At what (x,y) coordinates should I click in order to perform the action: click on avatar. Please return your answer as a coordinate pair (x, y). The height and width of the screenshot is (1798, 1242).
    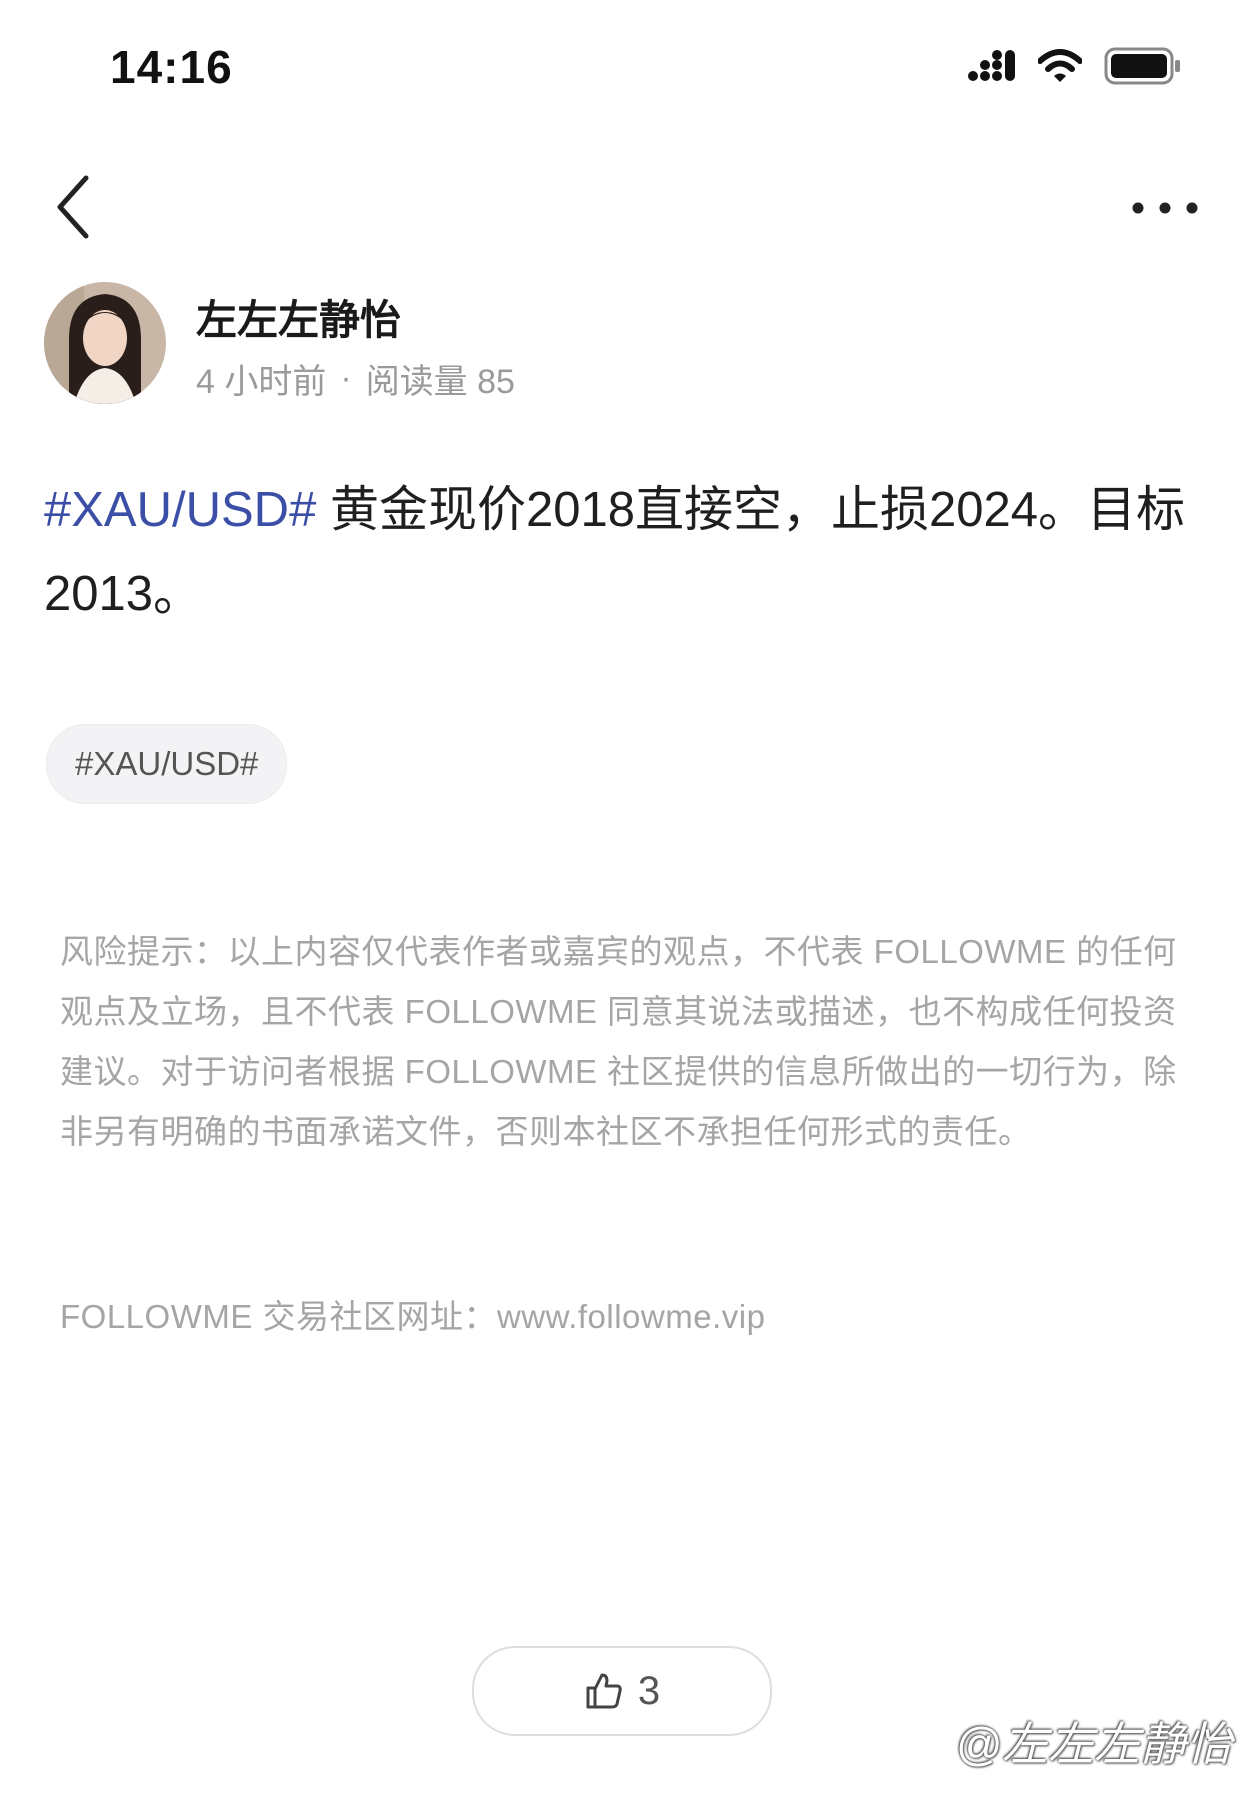
    Looking at the image, I should click on (105, 343).